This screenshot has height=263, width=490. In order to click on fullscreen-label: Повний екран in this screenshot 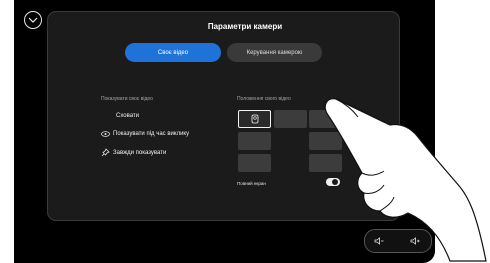, I will do `click(251, 183)`.